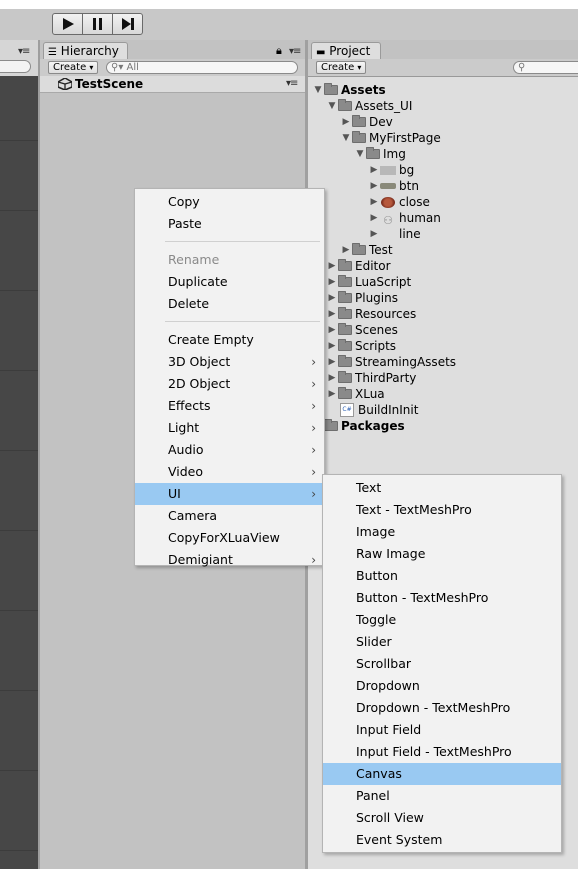 The height and width of the screenshot is (869, 578). What do you see at coordinates (404, 218) in the screenshot?
I see `tree-item: ▶ ⚇ human` at bounding box center [404, 218].